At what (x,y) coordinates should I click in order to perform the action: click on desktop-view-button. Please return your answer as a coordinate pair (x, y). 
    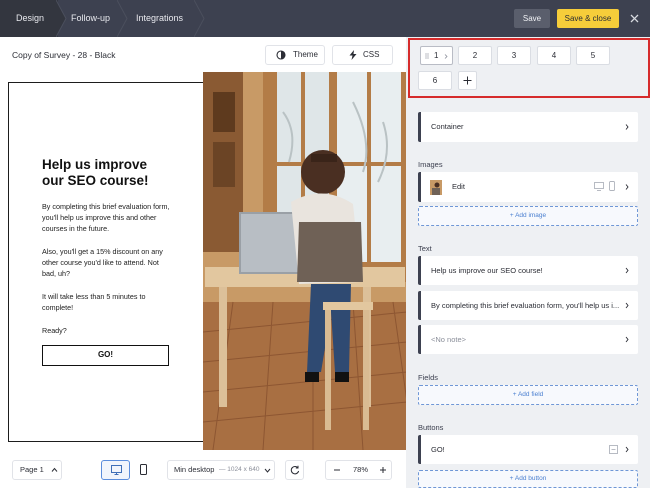
    Looking at the image, I should click on (115, 470).